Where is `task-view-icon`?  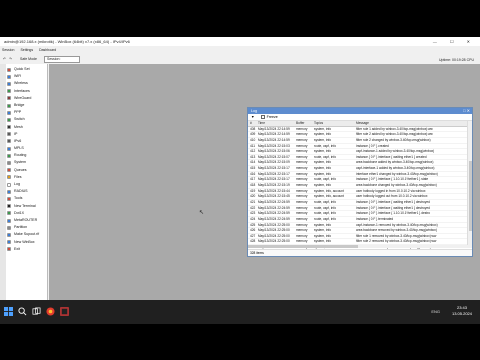 task-view-icon is located at coordinates (36, 311).